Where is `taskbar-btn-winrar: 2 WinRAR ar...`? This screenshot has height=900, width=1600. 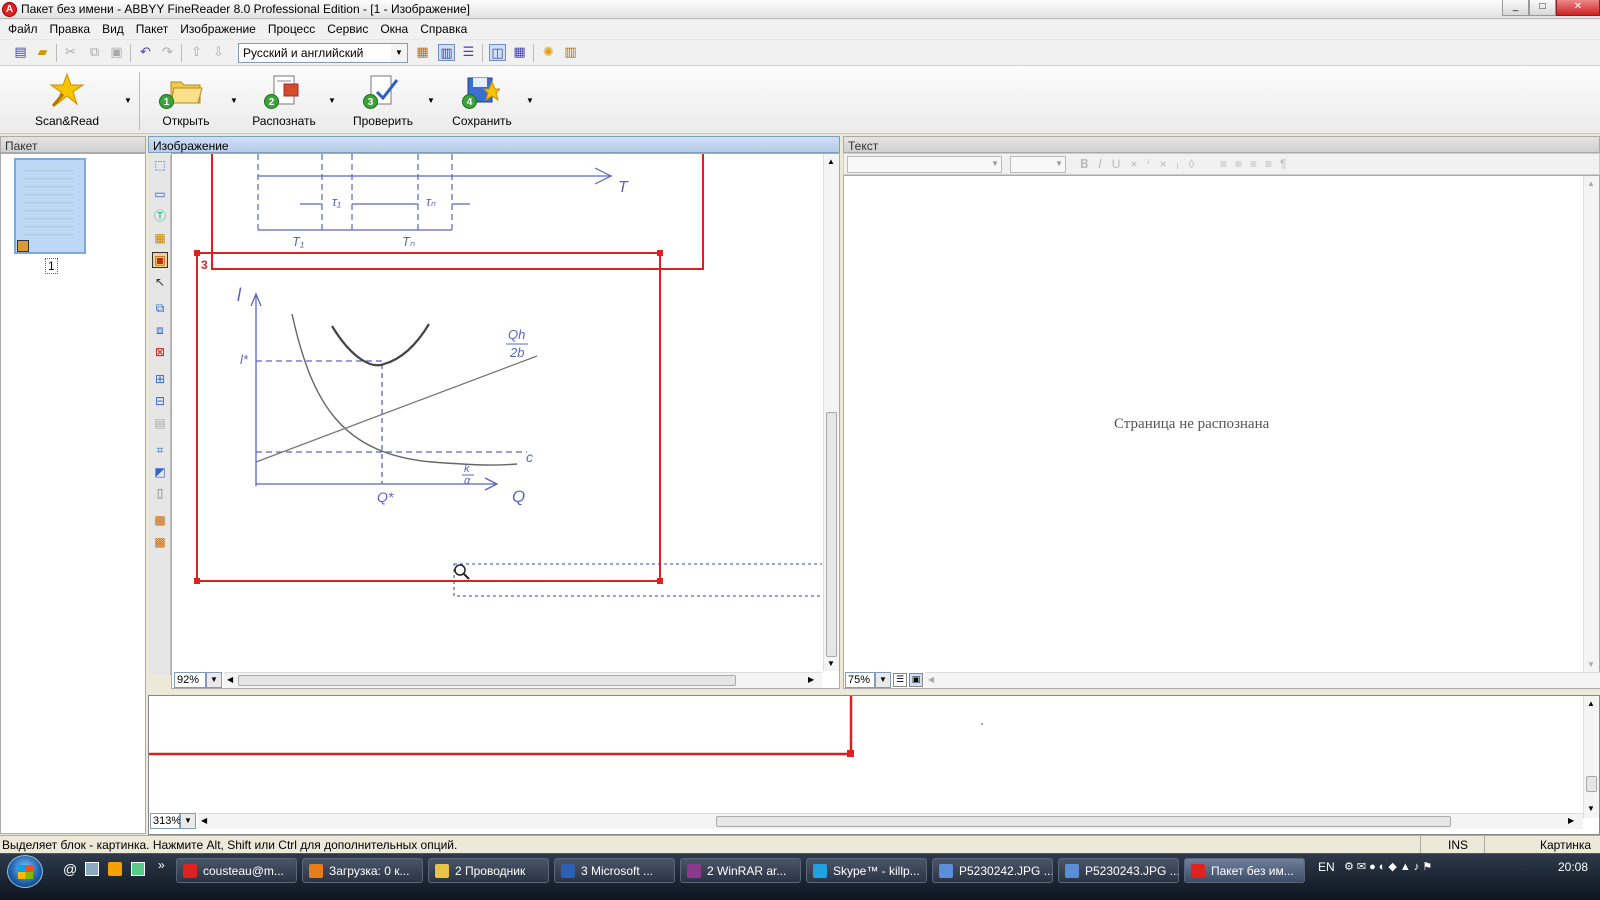 taskbar-btn-winrar: 2 WinRAR ar... is located at coordinates (740, 870).